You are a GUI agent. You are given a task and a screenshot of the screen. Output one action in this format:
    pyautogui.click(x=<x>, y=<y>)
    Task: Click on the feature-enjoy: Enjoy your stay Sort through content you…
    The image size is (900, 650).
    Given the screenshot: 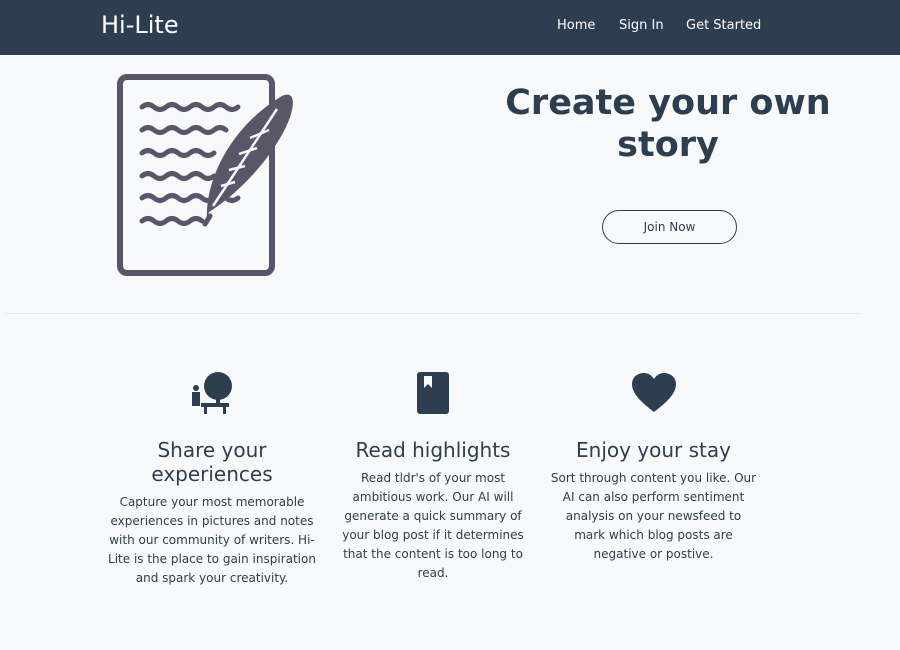 What is the action you would take?
    pyautogui.click(x=653, y=467)
    